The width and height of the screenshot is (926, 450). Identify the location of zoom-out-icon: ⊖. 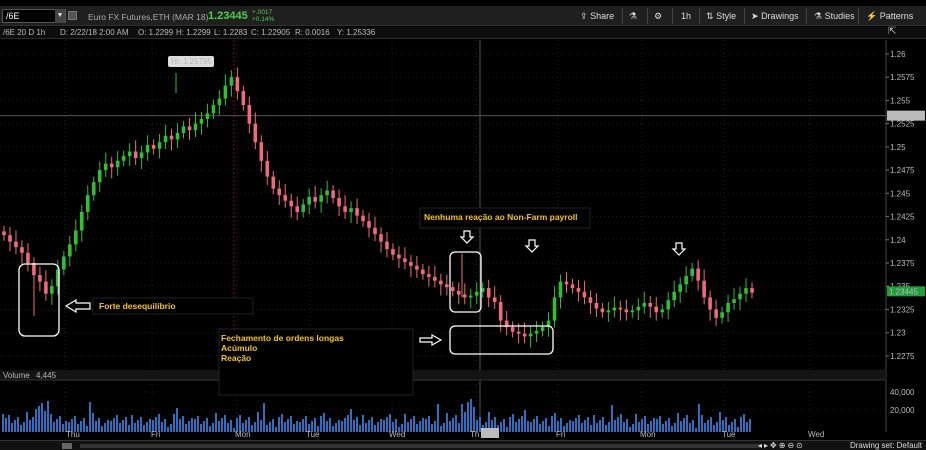
(791, 445).